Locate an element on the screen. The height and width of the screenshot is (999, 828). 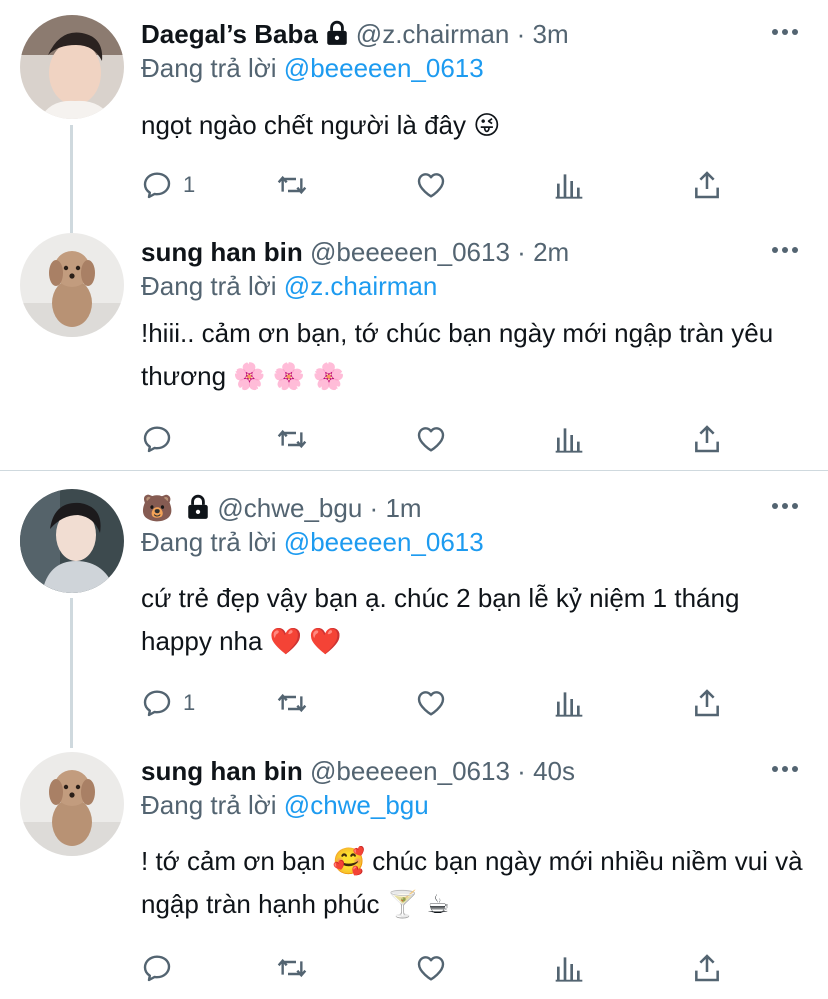
timestamp: 3m is located at coordinates (551, 34).